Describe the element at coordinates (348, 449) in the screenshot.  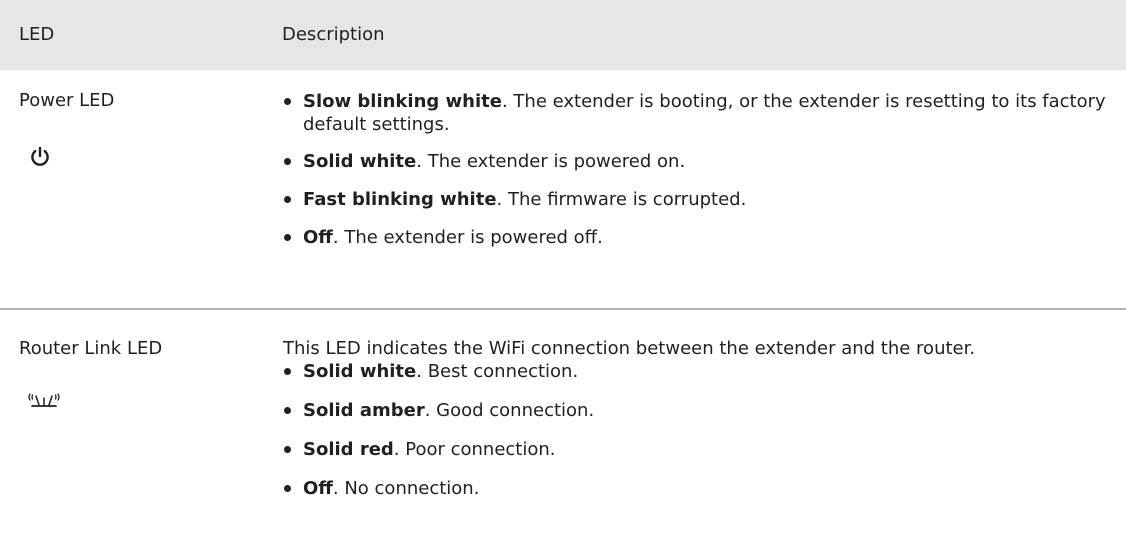
I see `status-label: Solid red` at that location.